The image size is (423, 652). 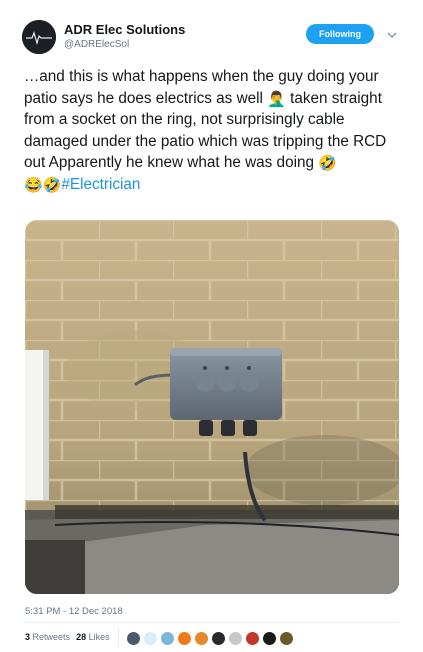 I want to click on chevron-down-icon, so click(x=392, y=34).